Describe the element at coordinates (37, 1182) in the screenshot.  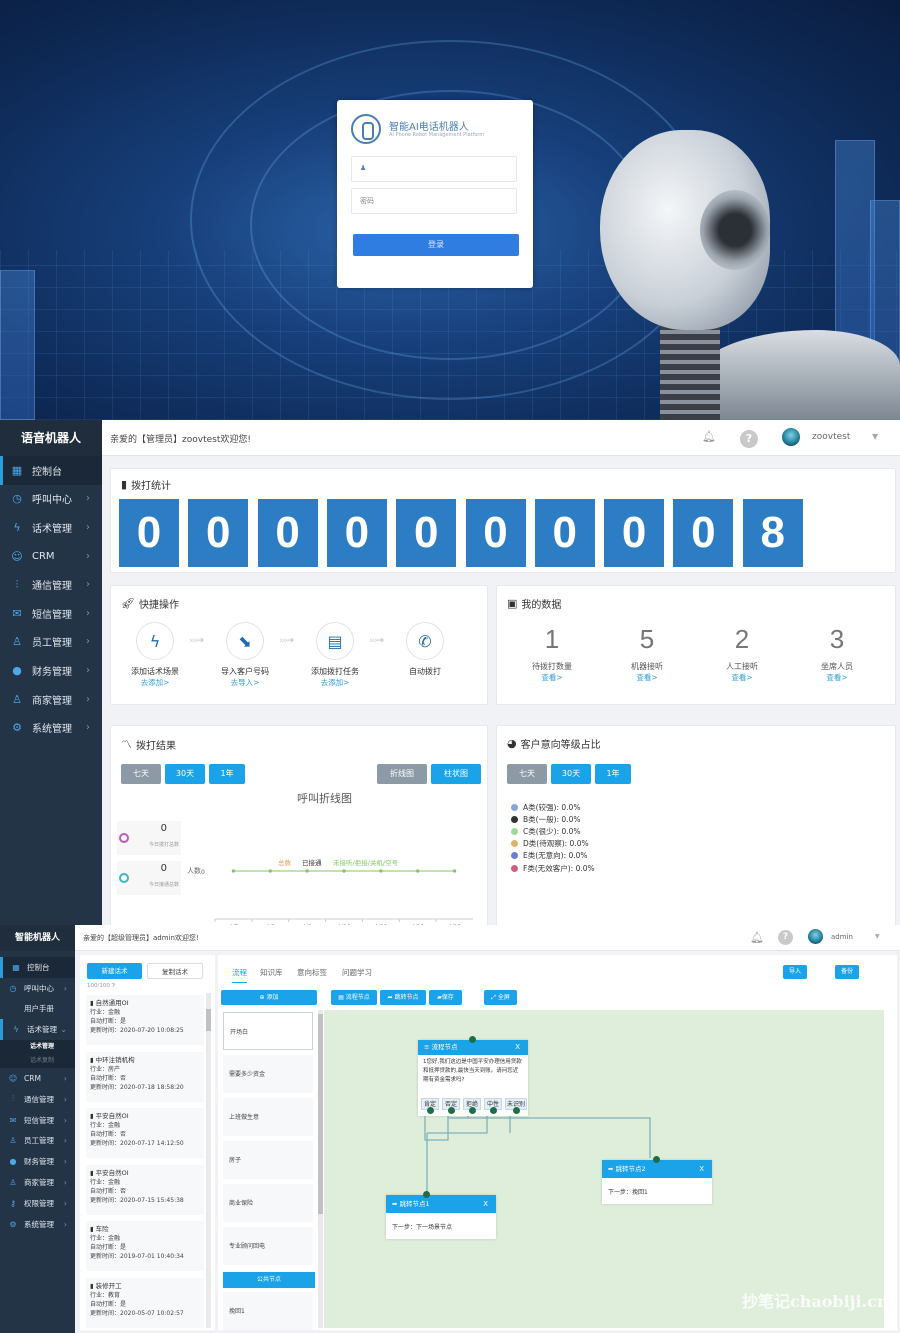
I see `sidebar-item-11: ♙ 商家管理 ›` at that location.